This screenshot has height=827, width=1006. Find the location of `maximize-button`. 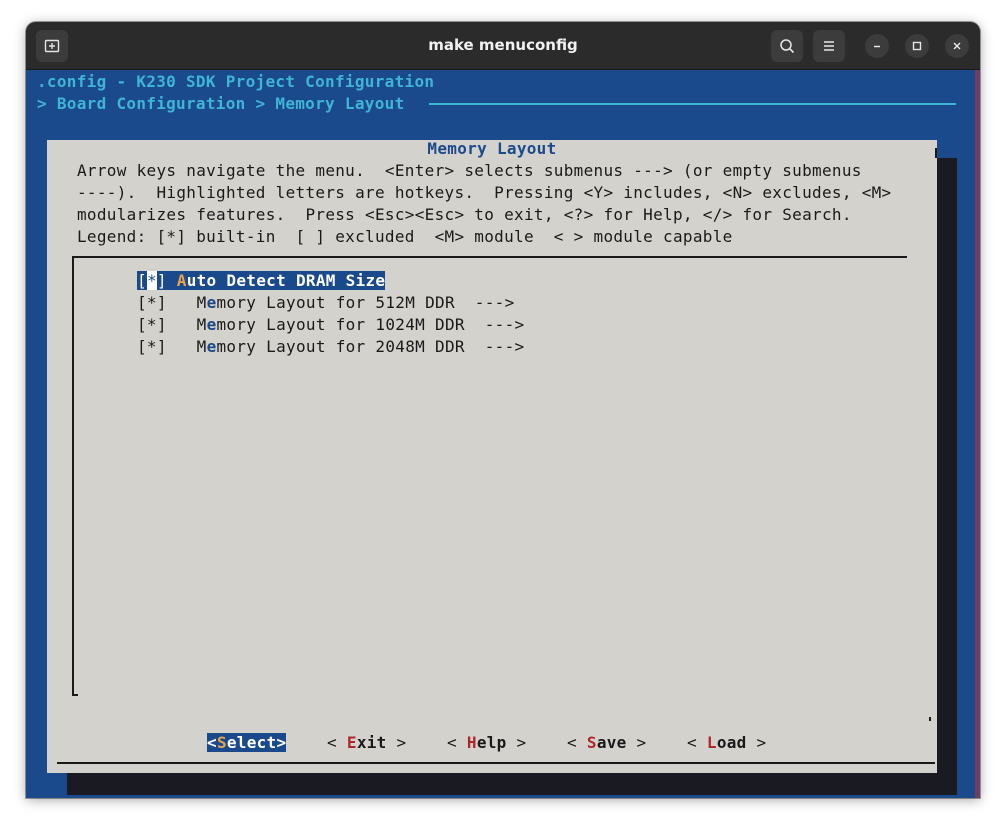

maximize-button is located at coordinates (917, 46).